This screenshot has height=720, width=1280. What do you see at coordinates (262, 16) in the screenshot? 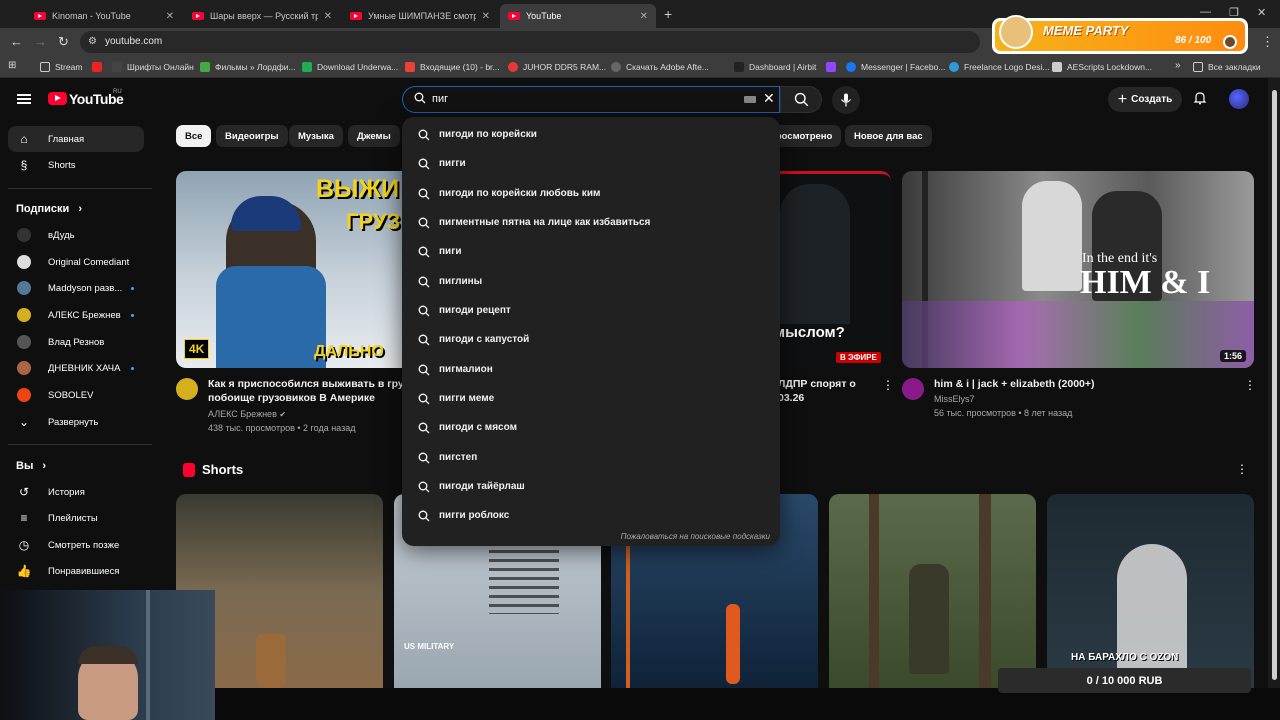
I see `browser-tab: Шары вверх — Русский трейл ✕` at bounding box center [262, 16].